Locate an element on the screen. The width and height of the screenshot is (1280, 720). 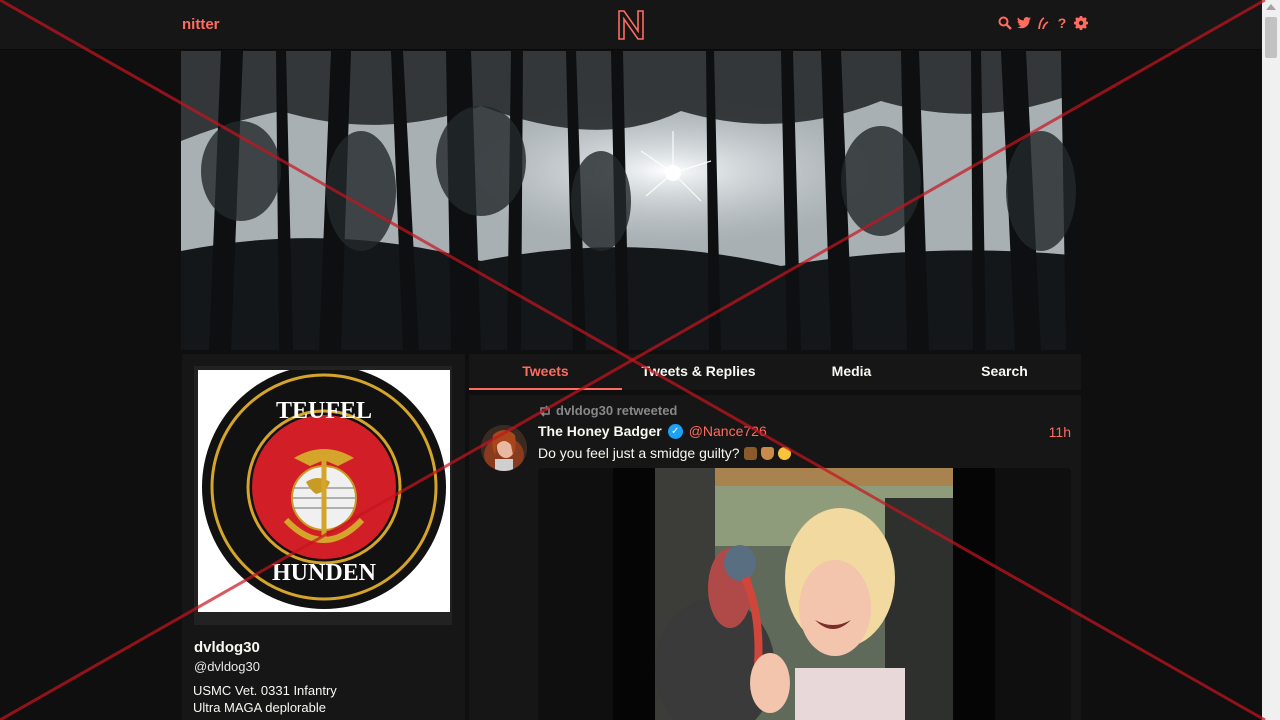
tweet-content: Do you feel just a smidge guilty? is located at coordinates (664, 453).